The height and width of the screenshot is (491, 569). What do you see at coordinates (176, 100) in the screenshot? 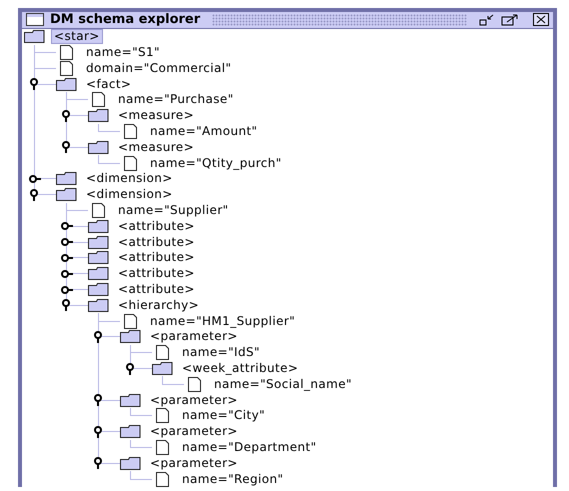
I see `tree-item: name="Purchase"` at bounding box center [176, 100].